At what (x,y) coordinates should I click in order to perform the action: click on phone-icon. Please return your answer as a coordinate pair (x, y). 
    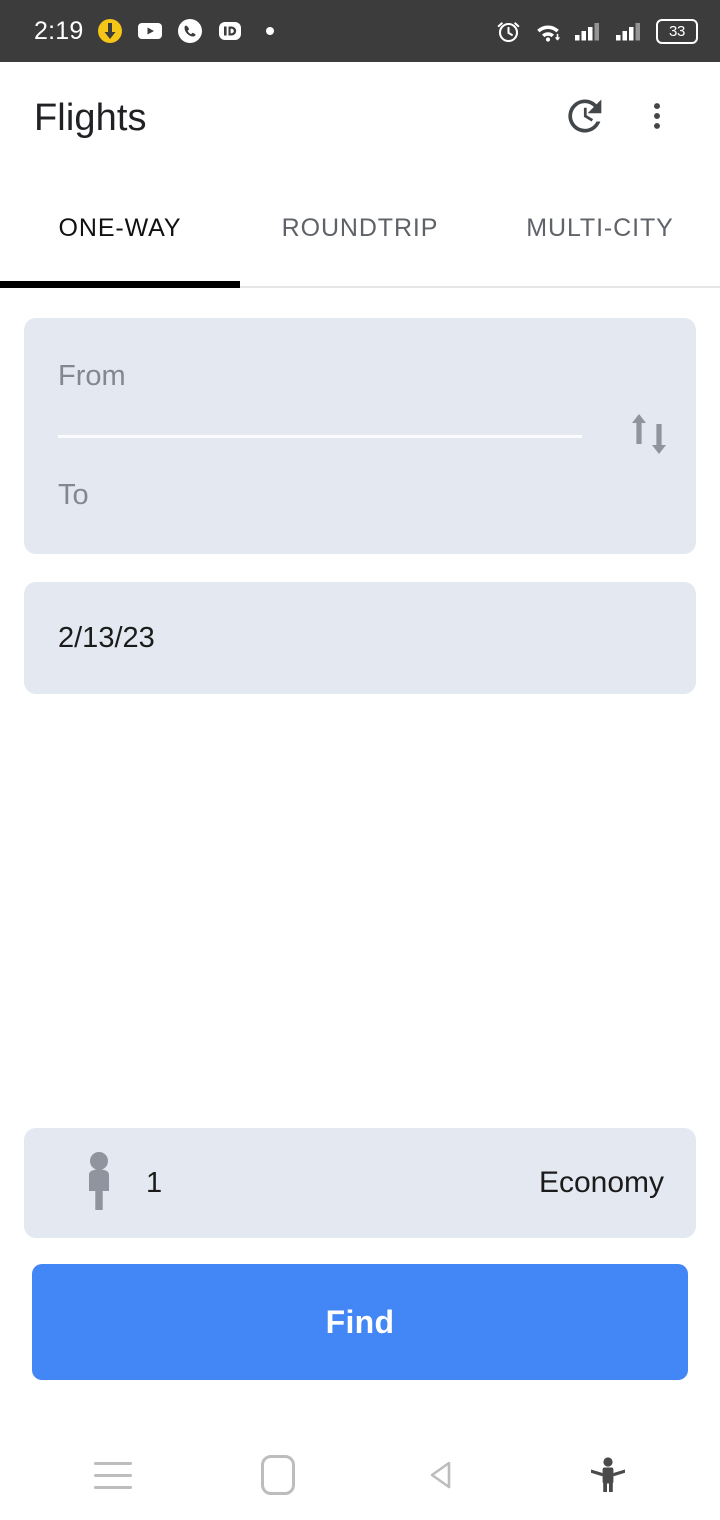
    Looking at the image, I should click on (189, 31).